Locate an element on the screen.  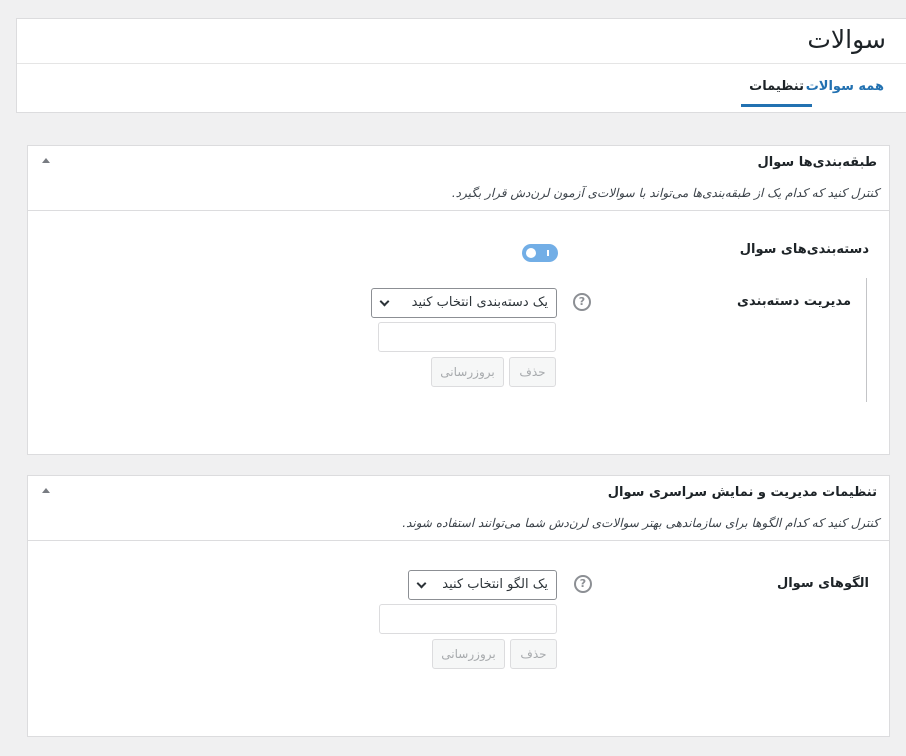
tab-settings: تنظیمات is located at coordinates (776, 93).